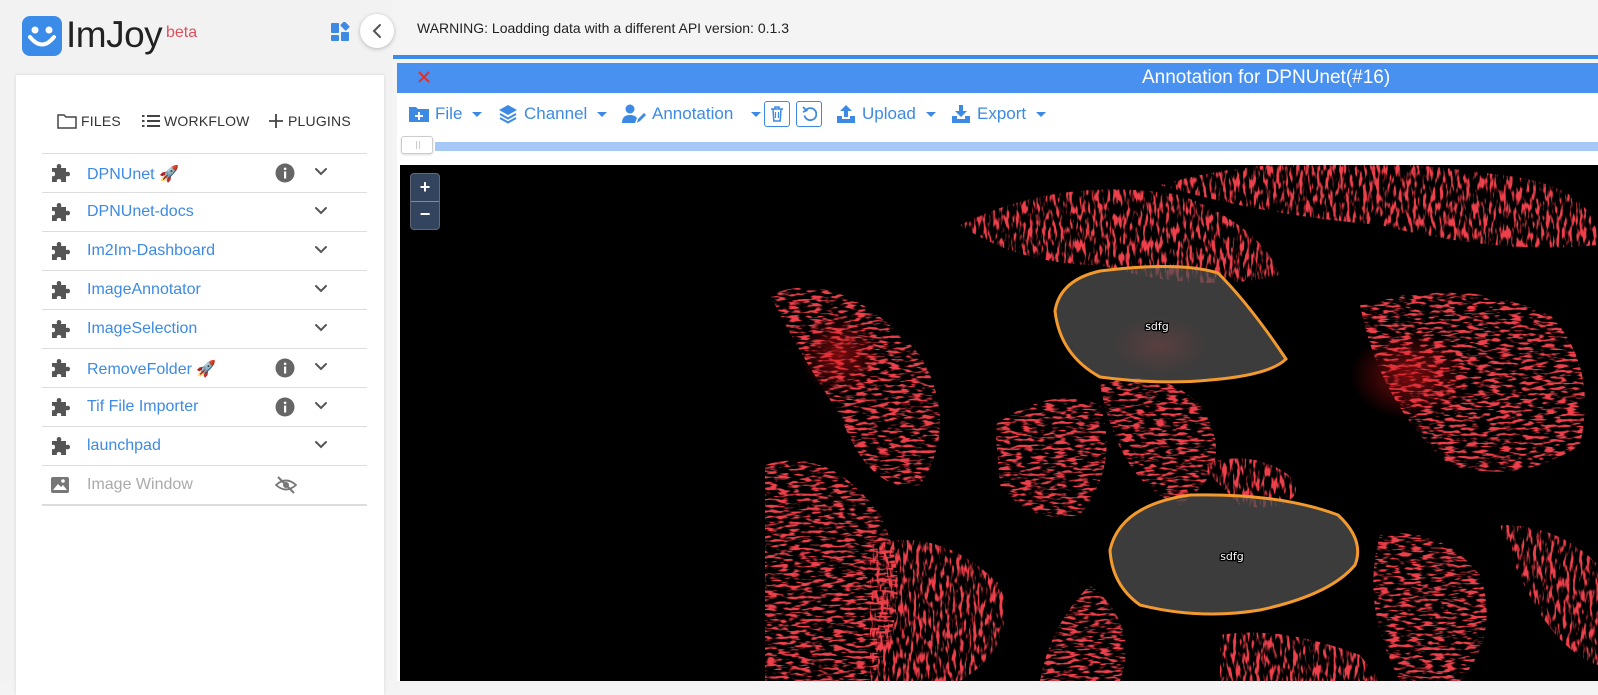  What do you see at coordinates (151, 251) in the screenshot?
I see `plugin-name: Im2Im-Dashboard` at bounding box center [151, 251].